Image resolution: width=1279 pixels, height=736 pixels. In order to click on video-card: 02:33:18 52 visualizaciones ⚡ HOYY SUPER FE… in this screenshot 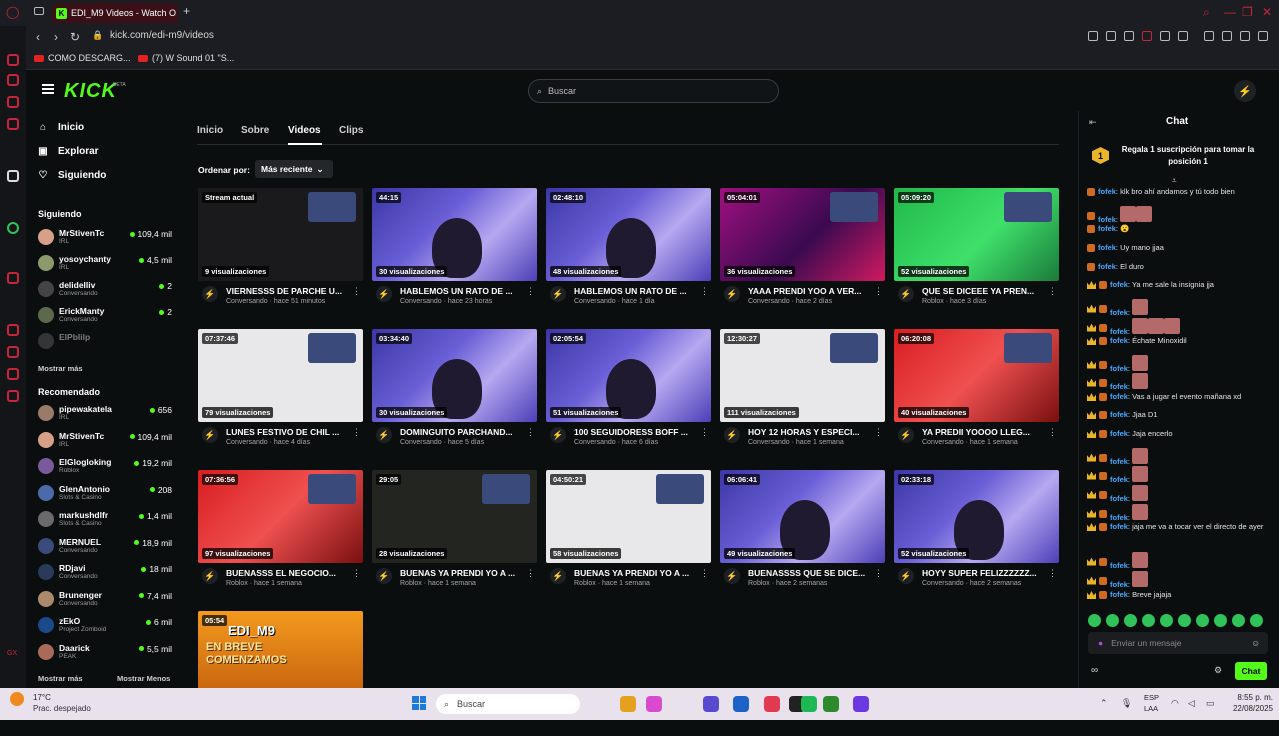, I will do `click(976, 532)`.